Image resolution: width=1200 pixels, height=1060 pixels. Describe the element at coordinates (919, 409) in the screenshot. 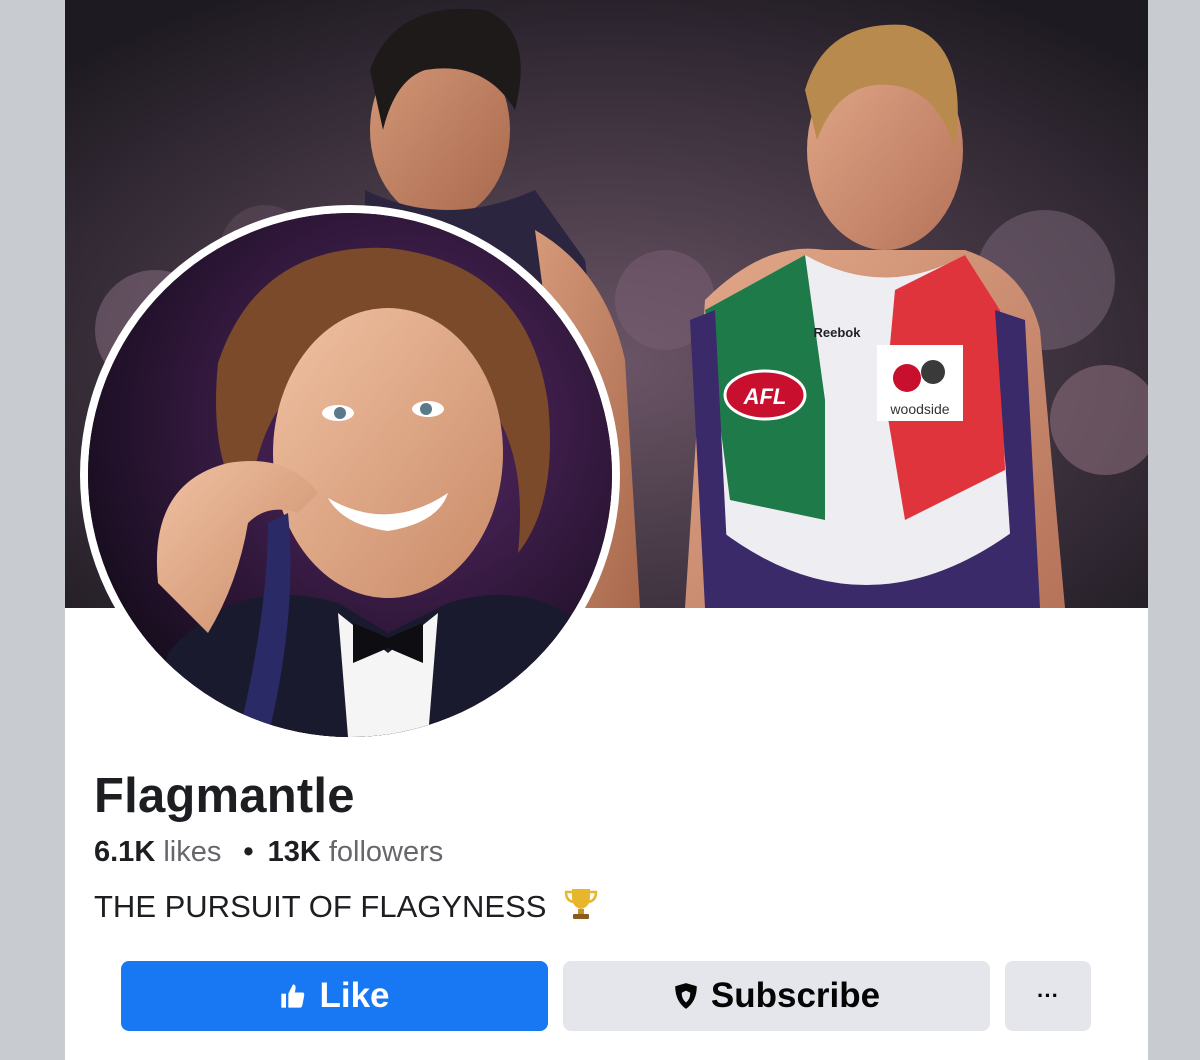

I see `jersey-sponsor-text: woodside` at that location.